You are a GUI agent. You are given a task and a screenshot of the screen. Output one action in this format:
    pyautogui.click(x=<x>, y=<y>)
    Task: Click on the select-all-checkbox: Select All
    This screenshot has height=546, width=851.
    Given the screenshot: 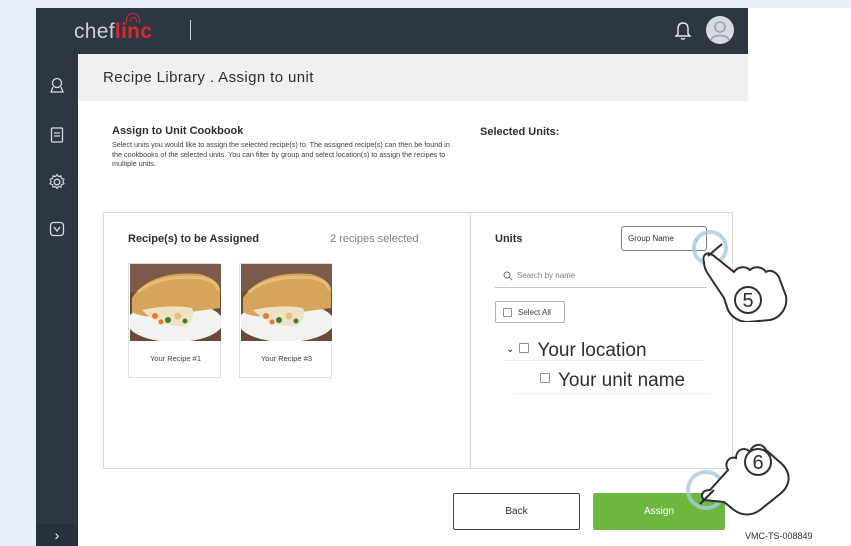 What is the action you would take?
    pyautogui.click(x=530, y=312)
    